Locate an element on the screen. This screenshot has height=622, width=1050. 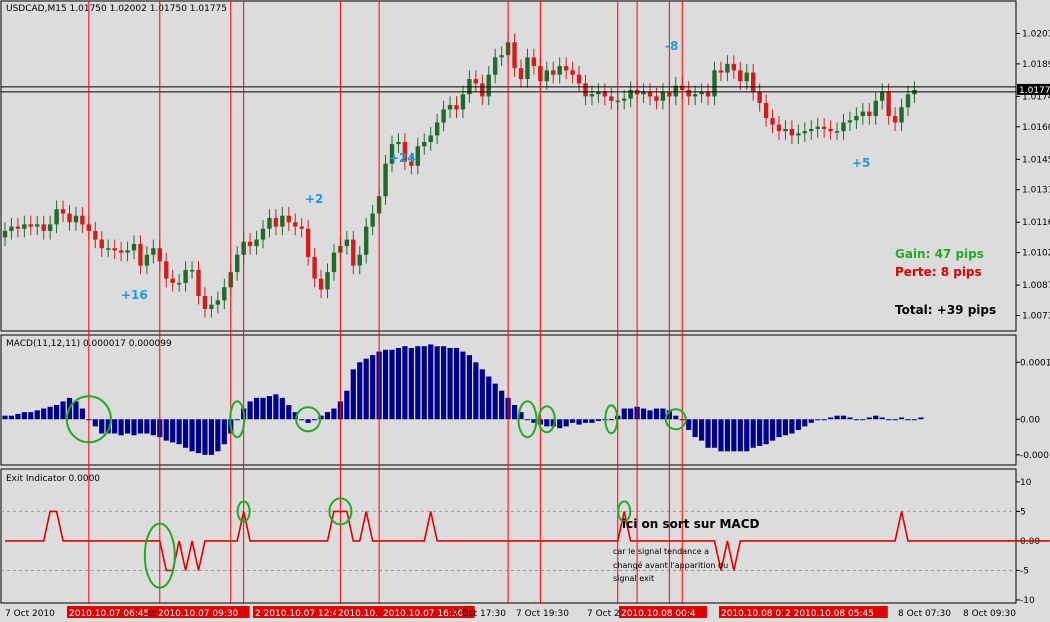
time-label: 8 Oct 07:30 is located at coordinates (924, 614).